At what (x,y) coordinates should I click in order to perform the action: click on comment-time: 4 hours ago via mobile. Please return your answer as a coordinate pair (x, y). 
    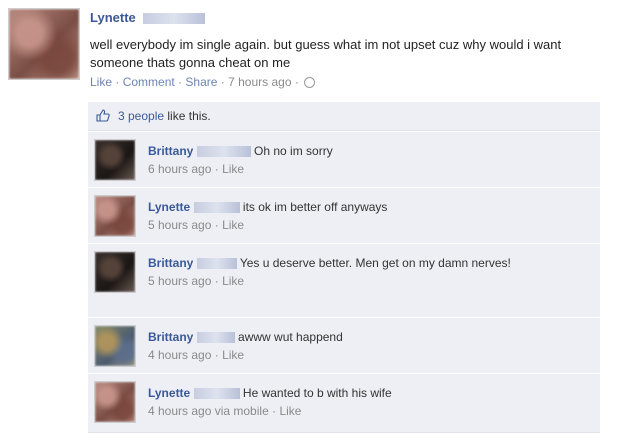
    Looking at the image, I should click on (208, 411).